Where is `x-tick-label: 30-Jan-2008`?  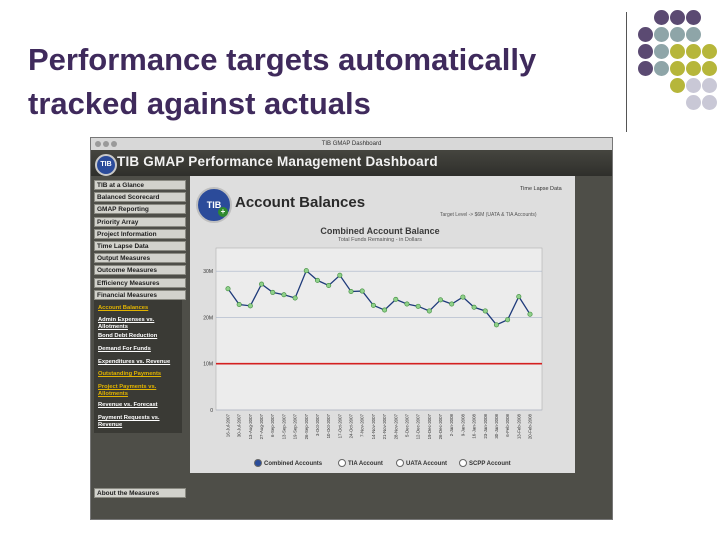 x-tick-label: 30-Jan-2008 is located at coordinates (496, 425).